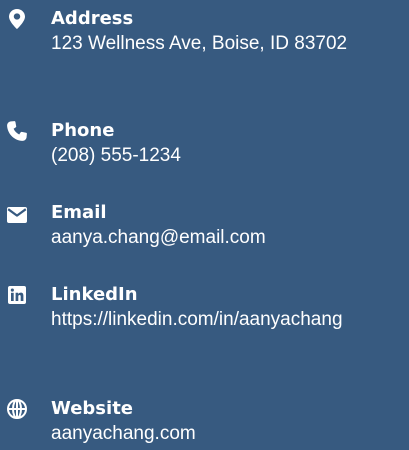 This screenshot has width=409, height=450. I want to click on envelope-icon, so click(17, 215).